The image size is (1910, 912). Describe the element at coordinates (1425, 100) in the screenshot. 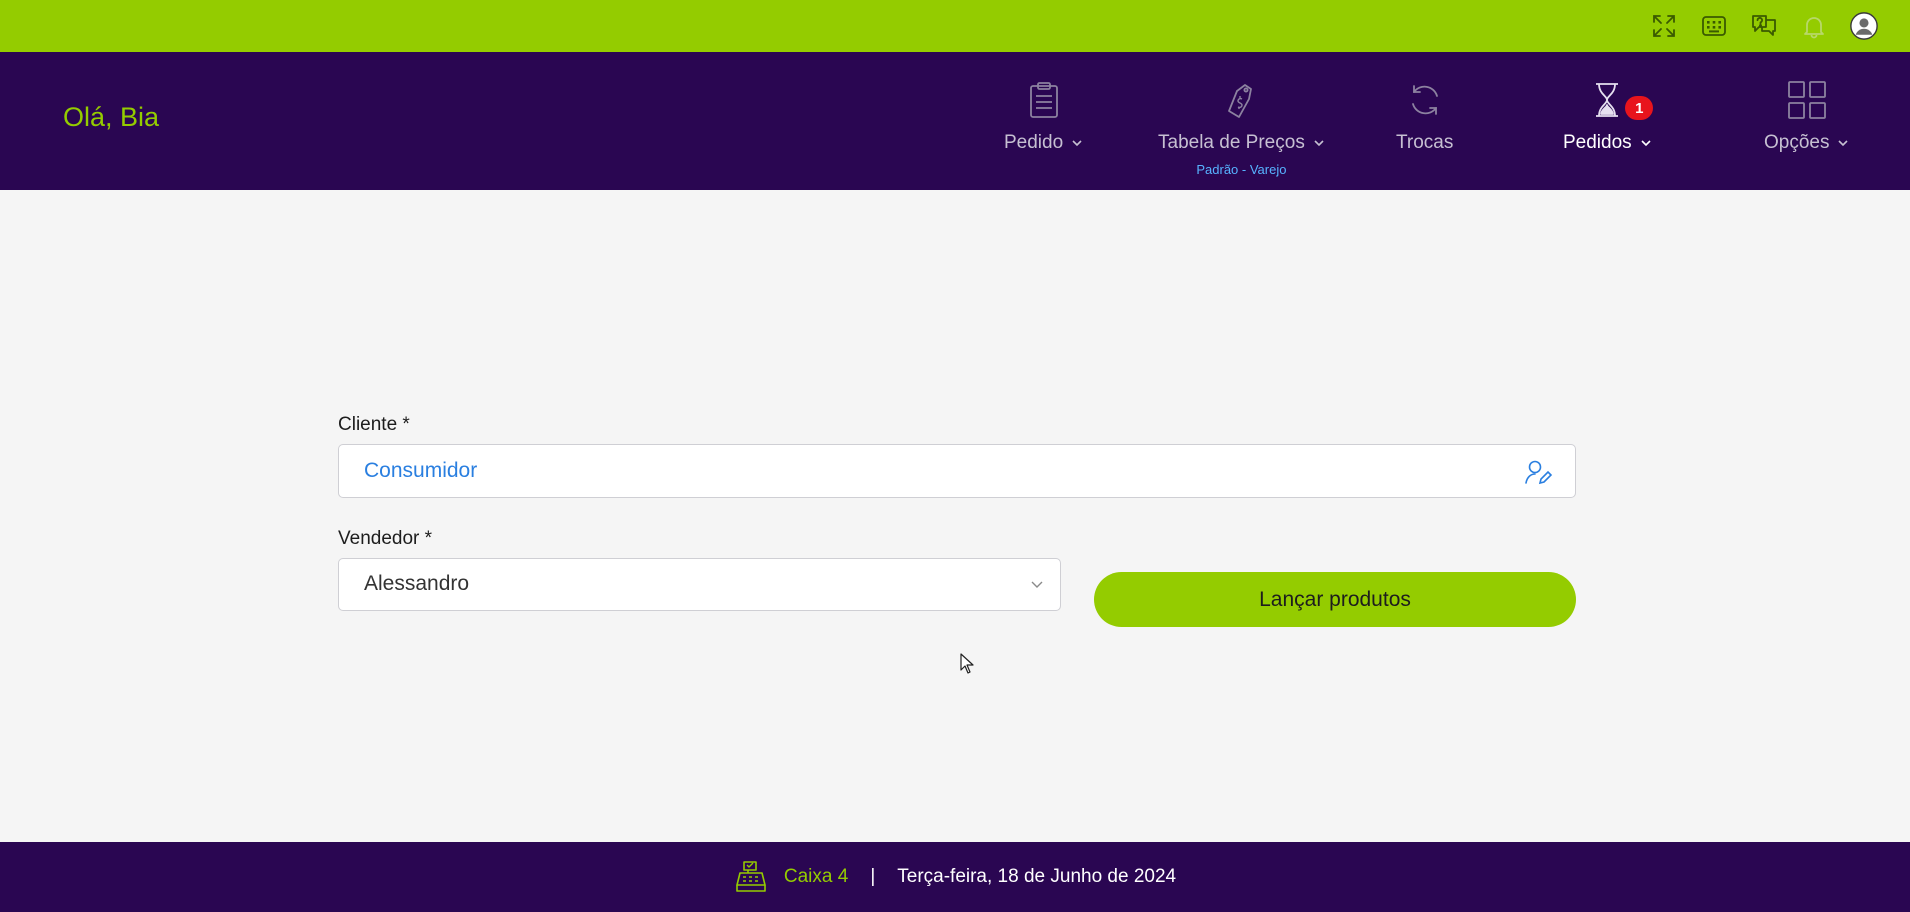

I see `exchange-icon` at that location.